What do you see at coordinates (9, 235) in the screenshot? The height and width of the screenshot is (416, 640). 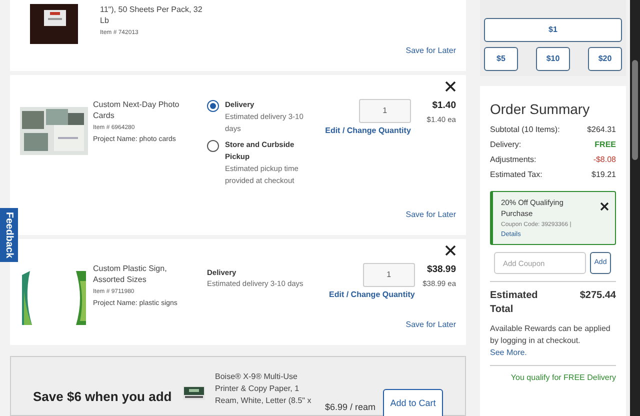 I see `feedback-tab: Feedback` at bounding box center [9, 235].